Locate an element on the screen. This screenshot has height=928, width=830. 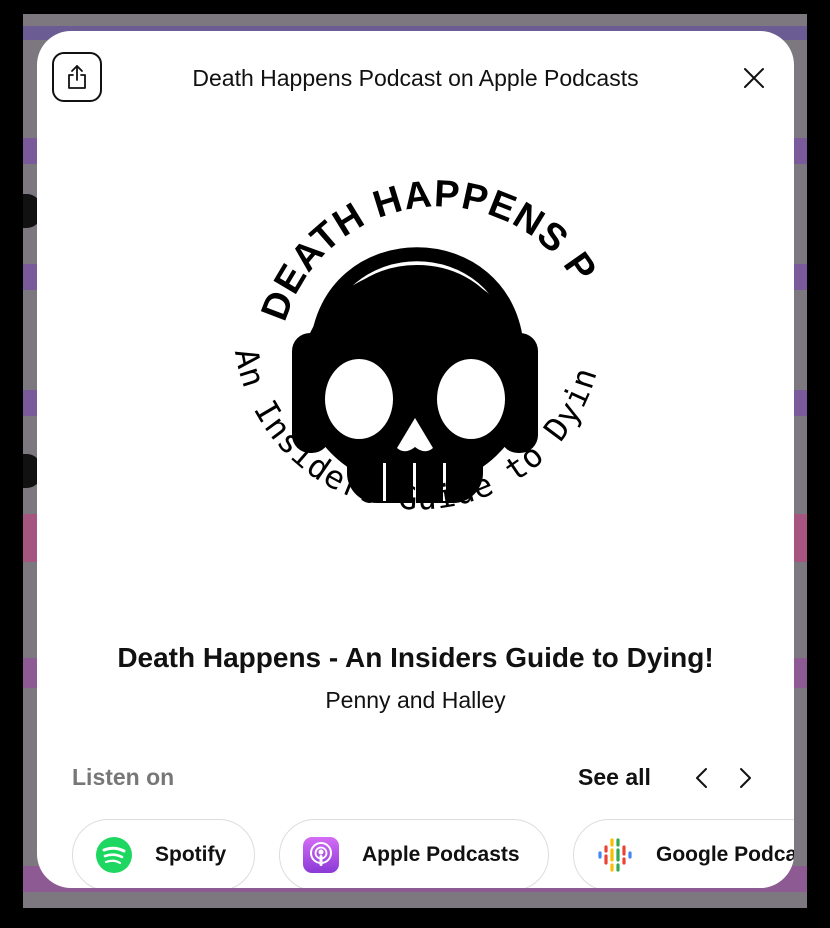
chevron-right-icon is located at coordinates (745, 778).